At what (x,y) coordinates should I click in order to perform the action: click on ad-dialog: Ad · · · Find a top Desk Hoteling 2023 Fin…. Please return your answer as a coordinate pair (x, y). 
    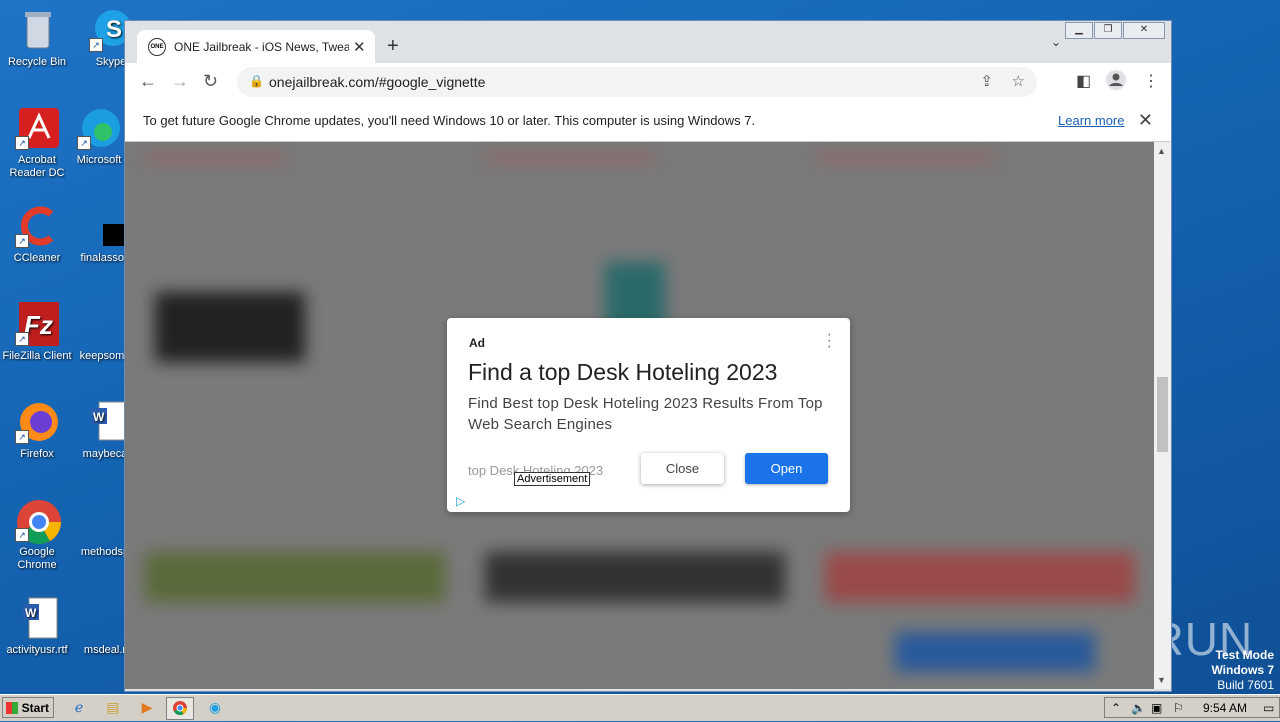
    Looking at the image, I should click on (648, 415).